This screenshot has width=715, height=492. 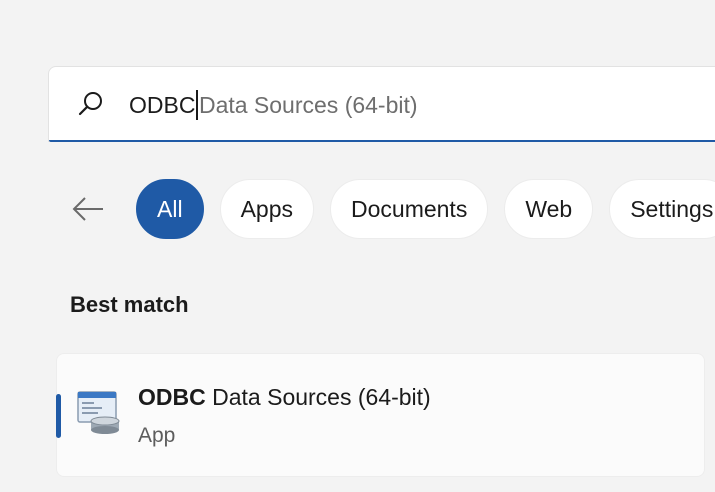 What do you see at coordinates (172, 397) in the screenshot?
I see `result-title-match: ODBC` at bounding box center [172, 397].